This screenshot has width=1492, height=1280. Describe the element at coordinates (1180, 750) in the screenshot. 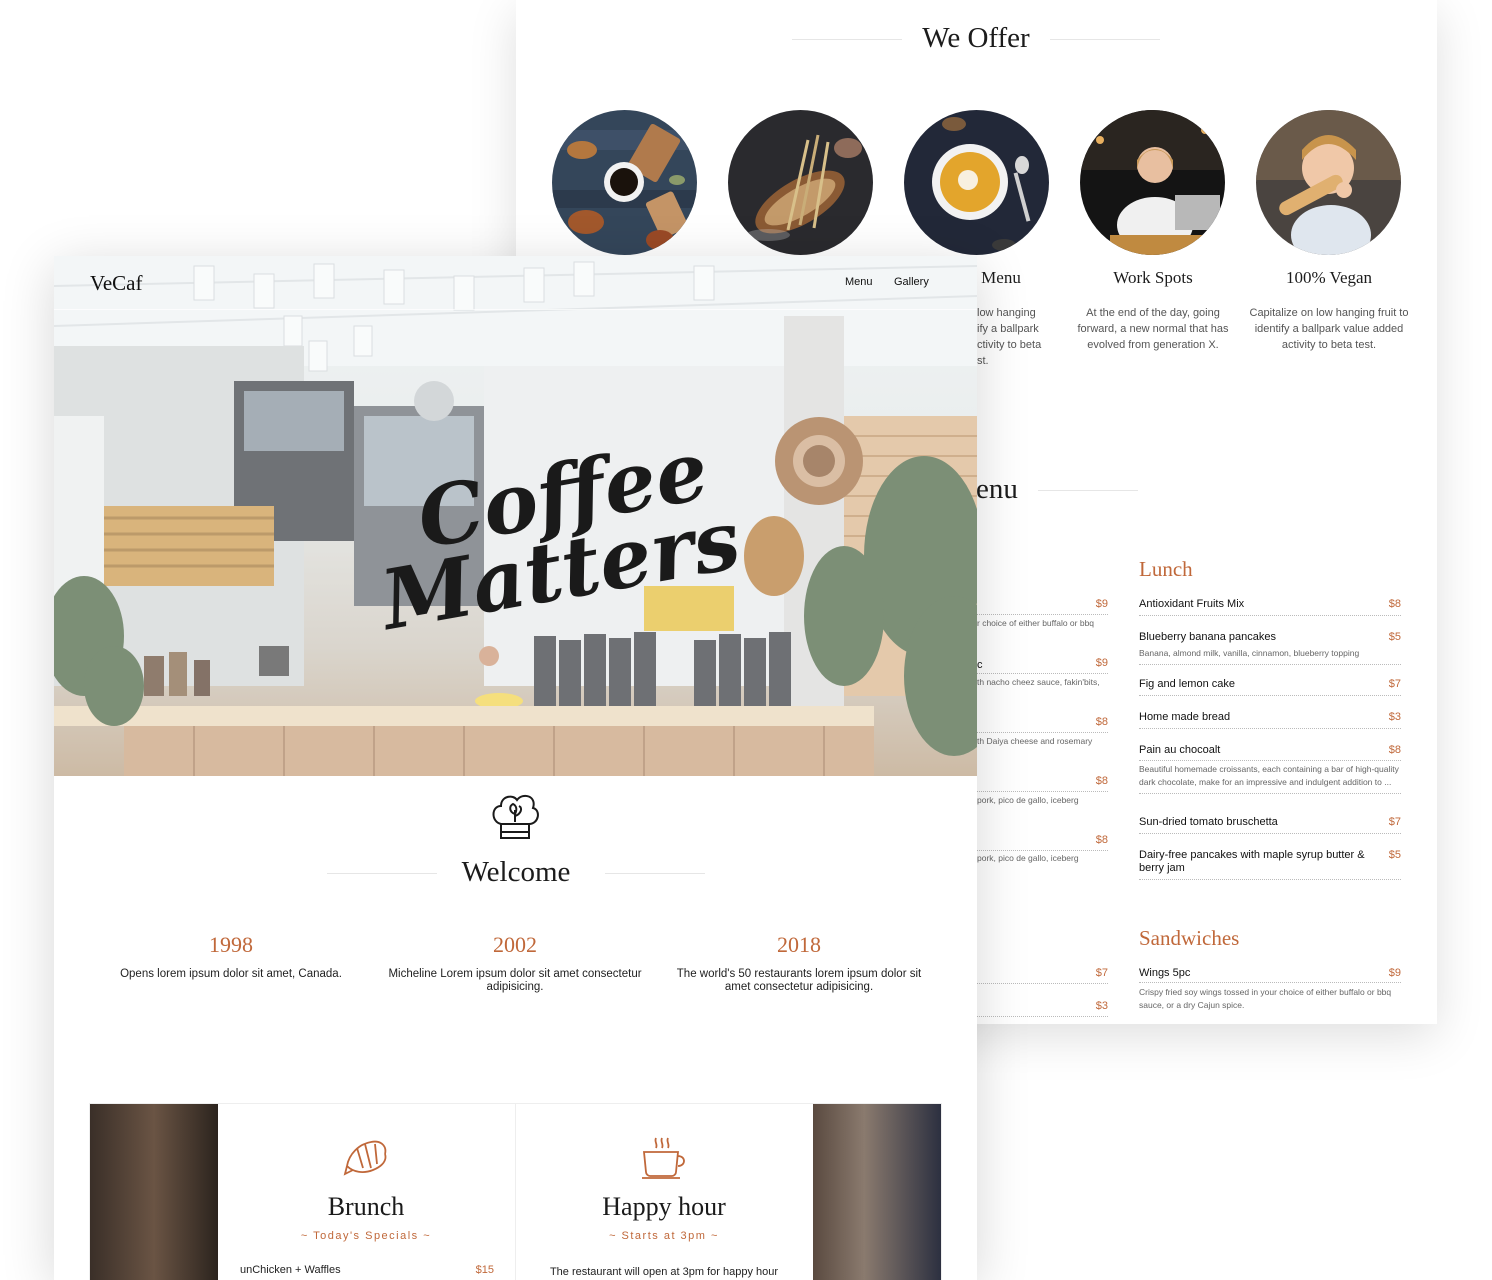

I see `menu-item-name: Pain au chocoalt` at that location.